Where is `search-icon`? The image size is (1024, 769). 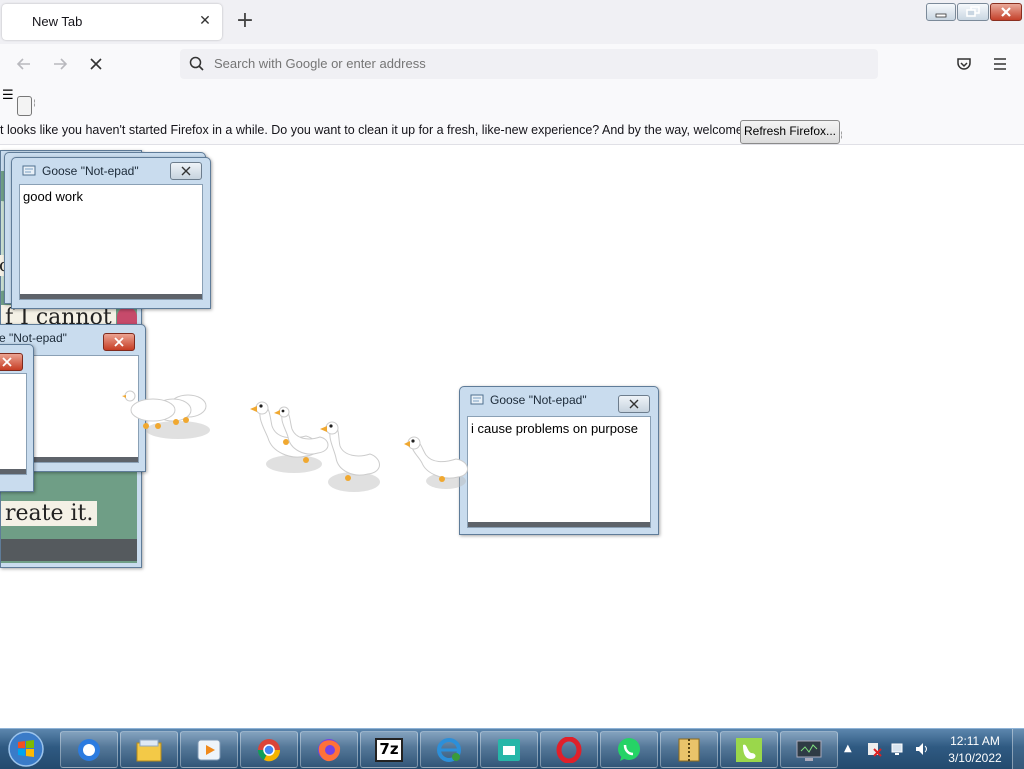
search-icon is located at coordinates (196, 63).